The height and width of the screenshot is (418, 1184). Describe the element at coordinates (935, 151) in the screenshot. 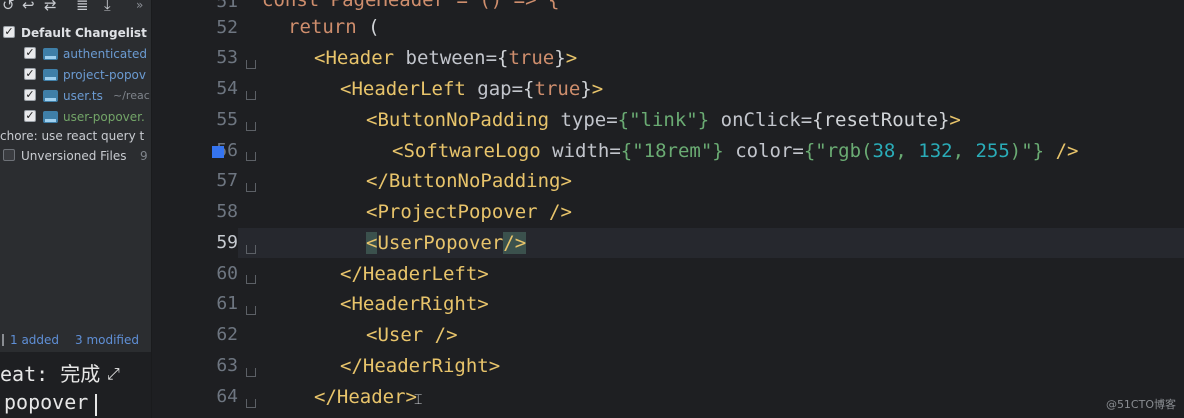

I see `token: 132` at that location.